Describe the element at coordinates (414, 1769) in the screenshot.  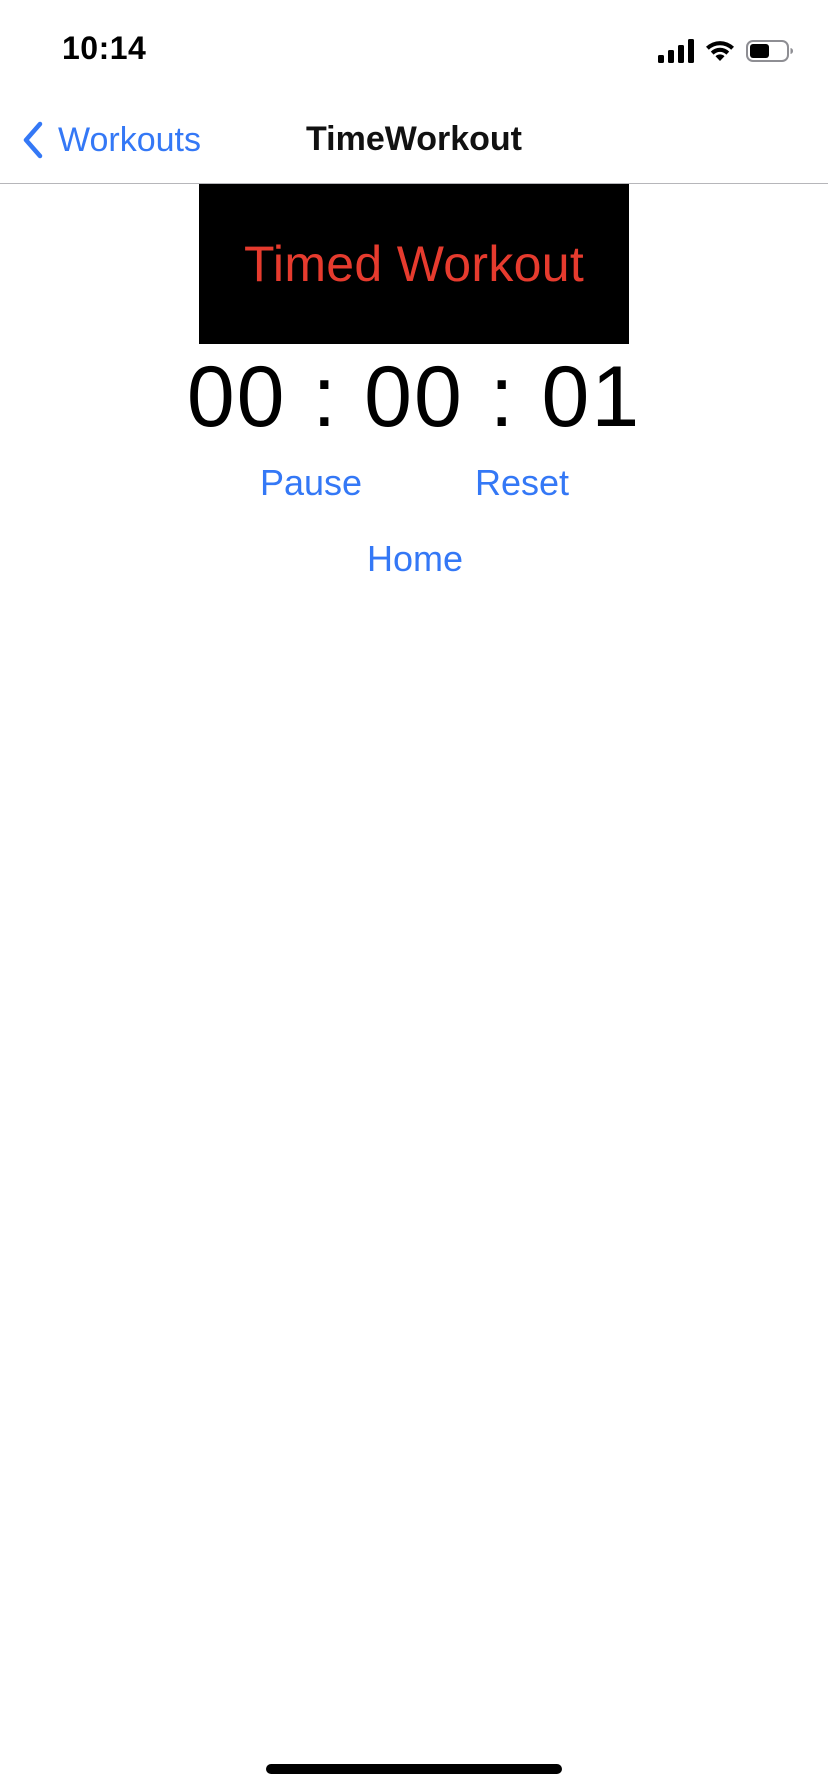
I see `home-indicator` at that location.